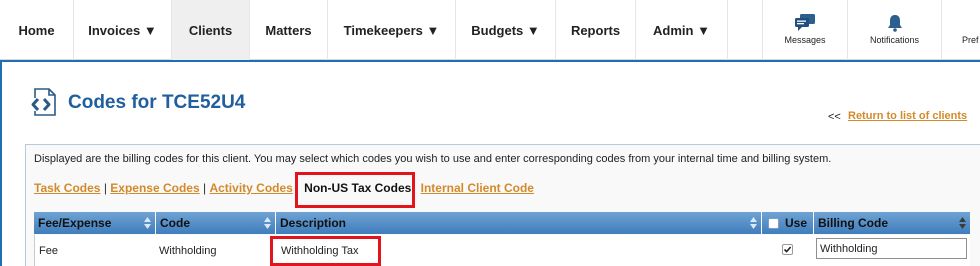 Image resolution: width=980 pixels, height=266 pixels. Describe the element at coordinates (188, 251) in the screenshot. I see `cell-code: Withholding` at that location.